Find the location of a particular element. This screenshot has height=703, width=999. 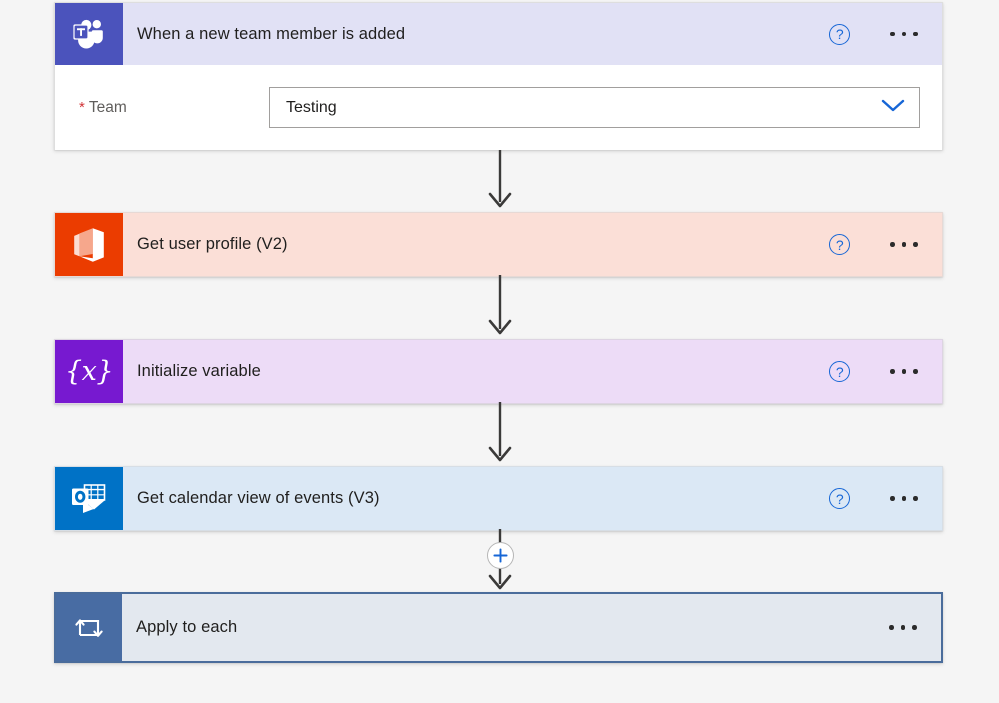

trigger-card-body: * Team Testing is located at coordinates (498, 107).